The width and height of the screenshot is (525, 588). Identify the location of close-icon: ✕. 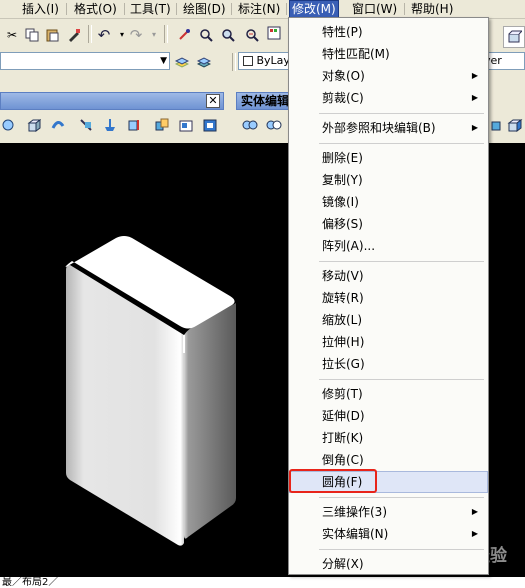
(213, 101).